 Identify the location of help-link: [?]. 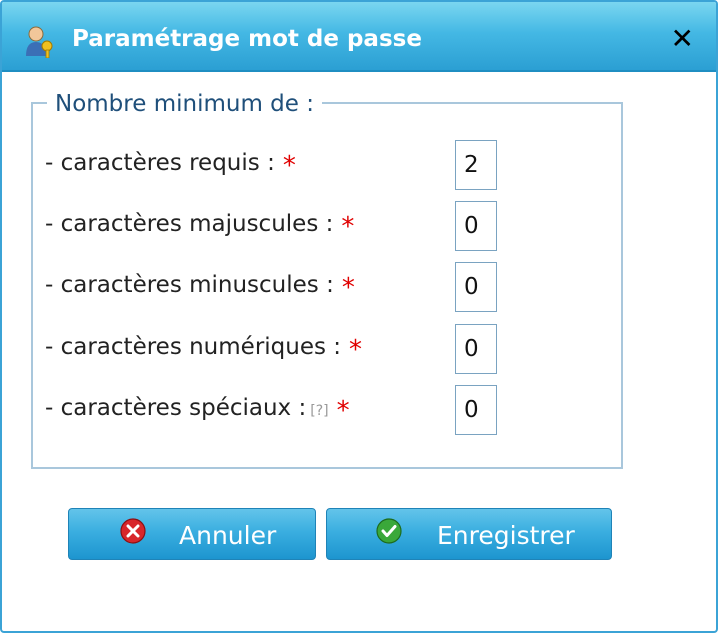
(319, 411).